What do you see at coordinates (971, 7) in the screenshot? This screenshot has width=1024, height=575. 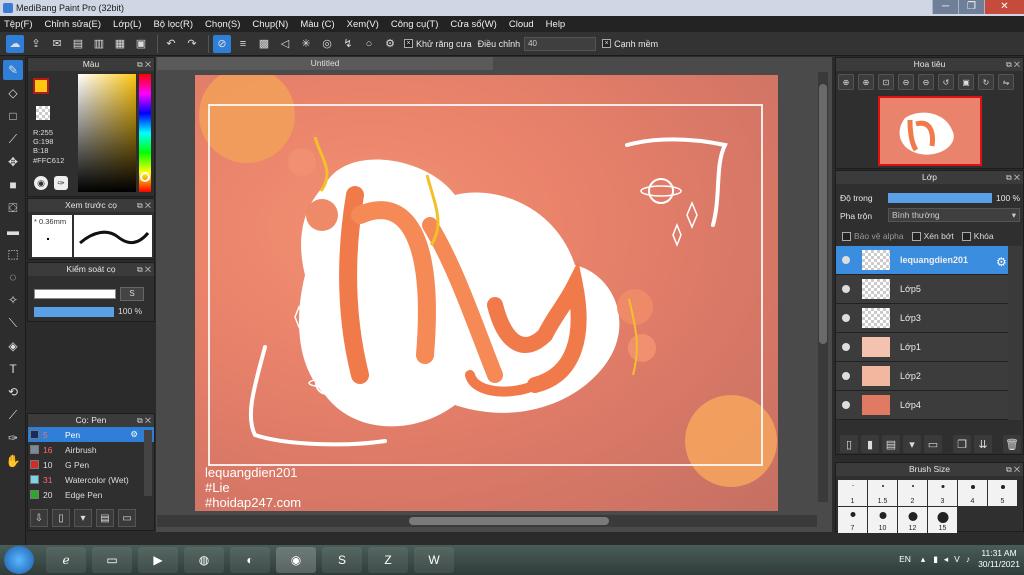 I see `restore-button: ❐` at bounding box center [971, 7].